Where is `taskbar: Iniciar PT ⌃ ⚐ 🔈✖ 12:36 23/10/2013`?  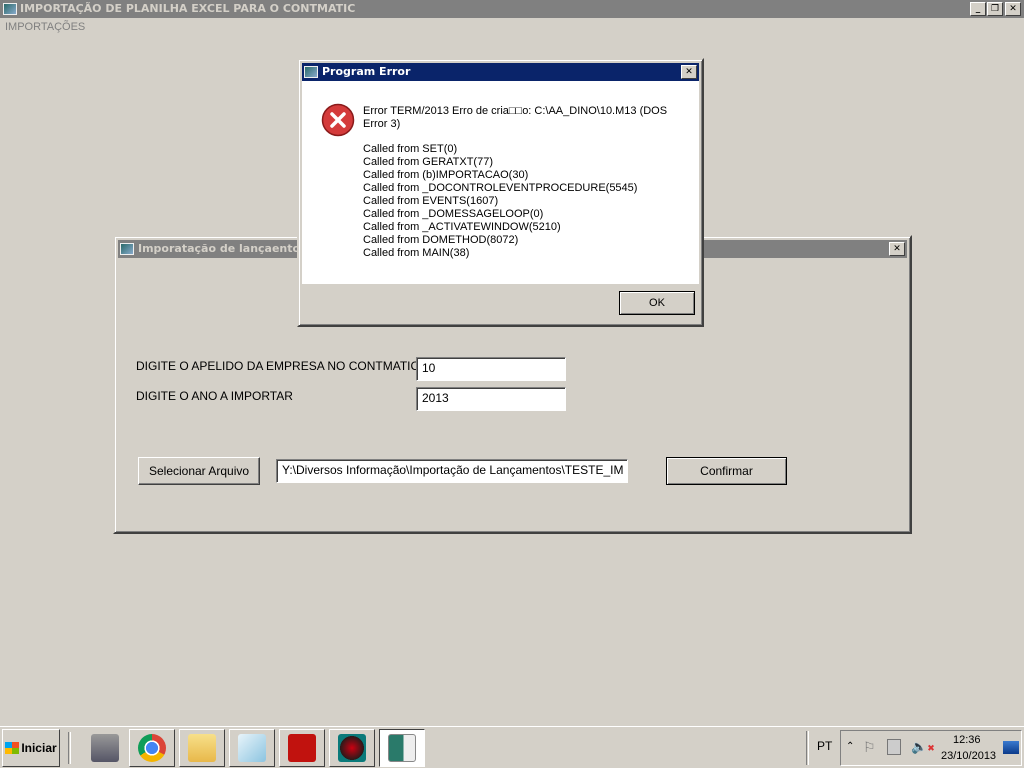 taskbar: Iniciar PT ⌃ ⚐ 🔈✖ 12:36 23/10/2013 is located at coordinates (512, 747).